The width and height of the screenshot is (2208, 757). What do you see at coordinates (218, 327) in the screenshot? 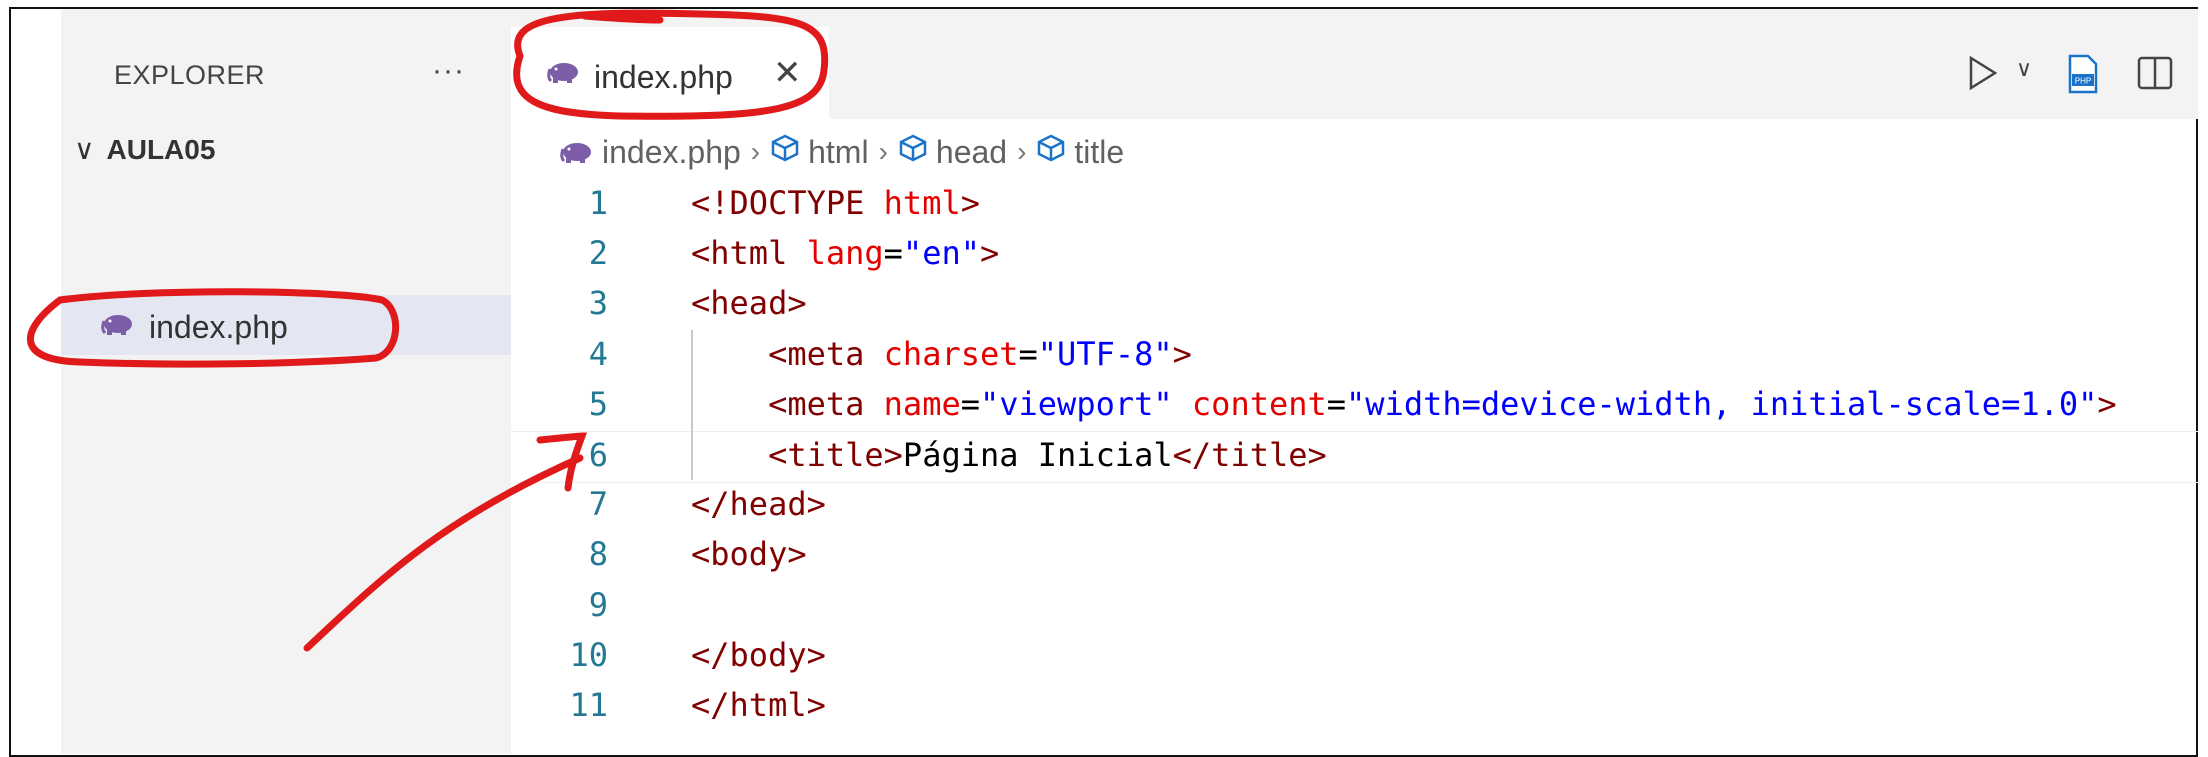
I see `file-label: index.php` at bounding box center [218, 327].